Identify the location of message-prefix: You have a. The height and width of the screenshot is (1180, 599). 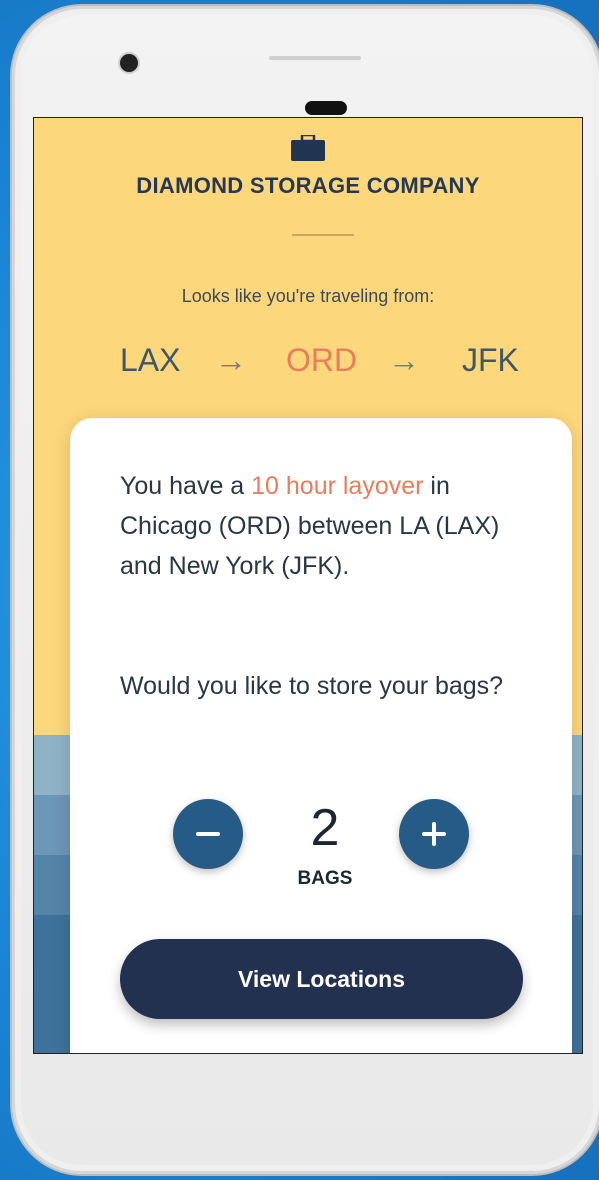
(186, 486).